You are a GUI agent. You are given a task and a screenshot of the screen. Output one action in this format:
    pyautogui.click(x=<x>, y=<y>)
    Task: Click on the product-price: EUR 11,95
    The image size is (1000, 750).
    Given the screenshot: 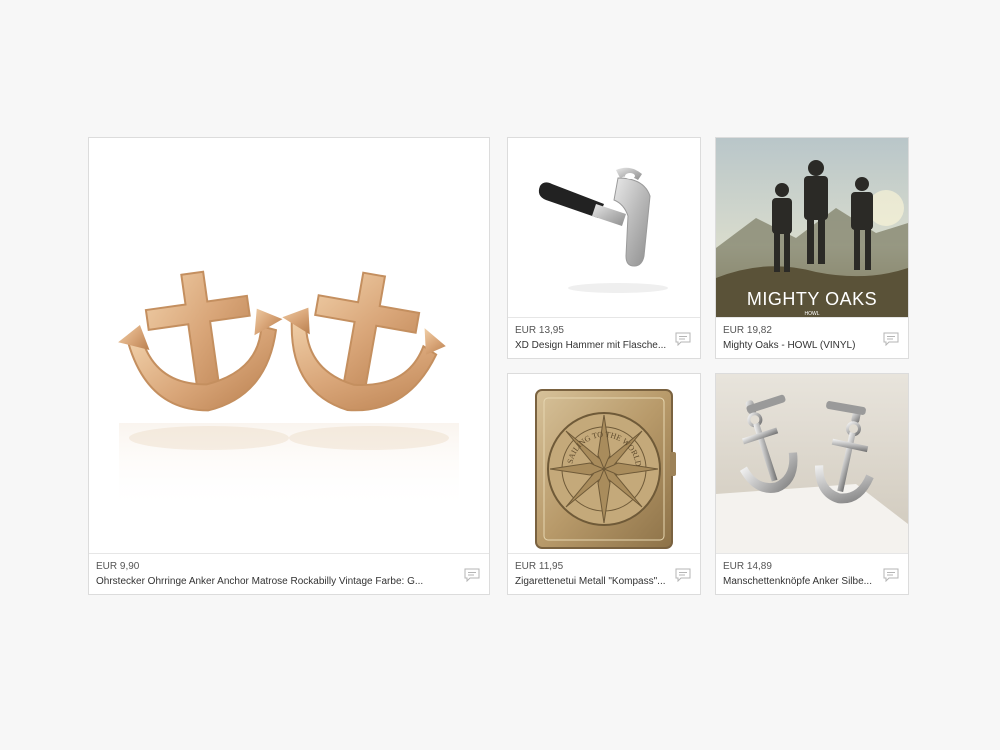 What is the action you would take?
    pyautogui.click(x=539, y=566)
    